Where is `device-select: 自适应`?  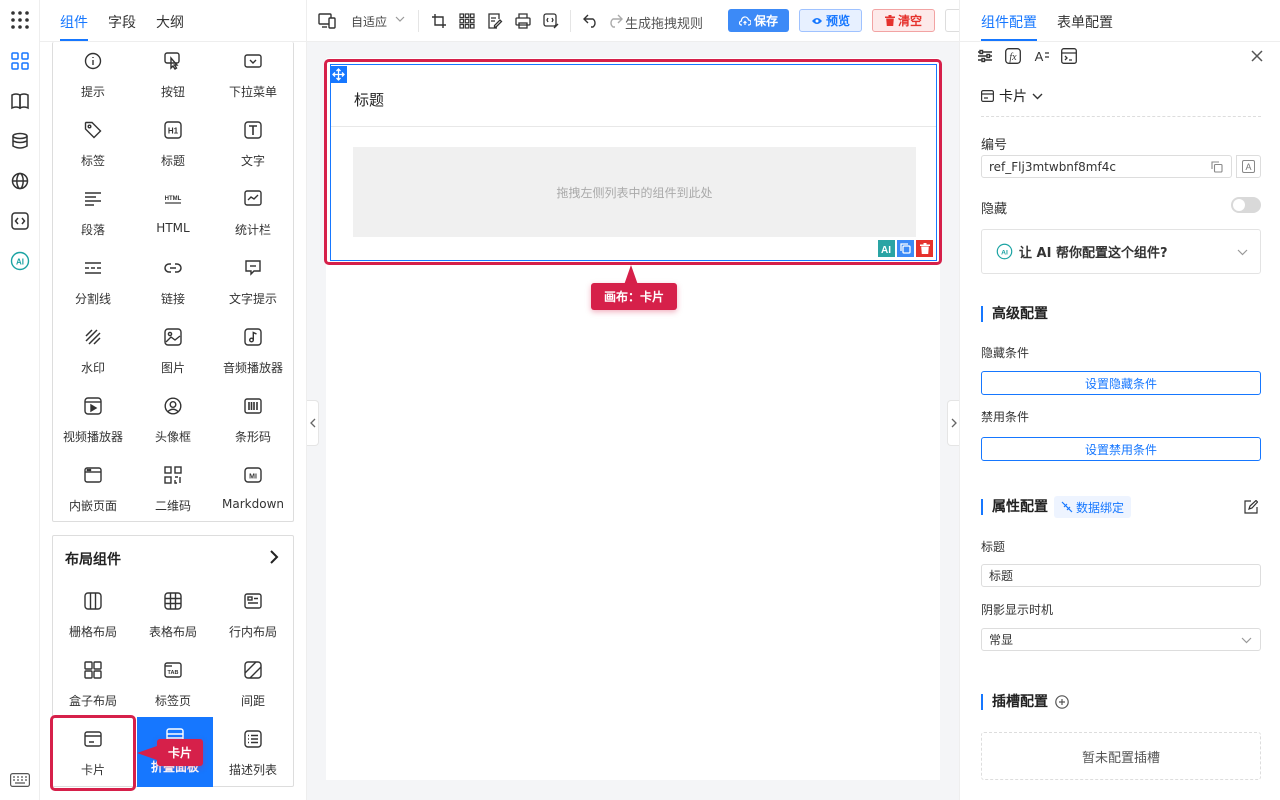 device-select: 自适应 is located at coordinates (369, 21).